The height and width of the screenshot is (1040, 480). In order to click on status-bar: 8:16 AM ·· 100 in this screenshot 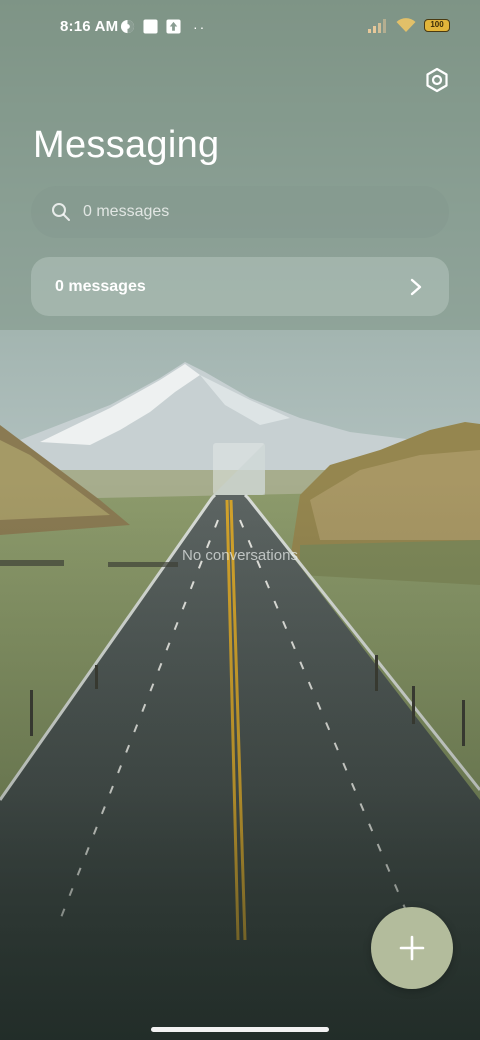, I will do `click(240, 28)`.